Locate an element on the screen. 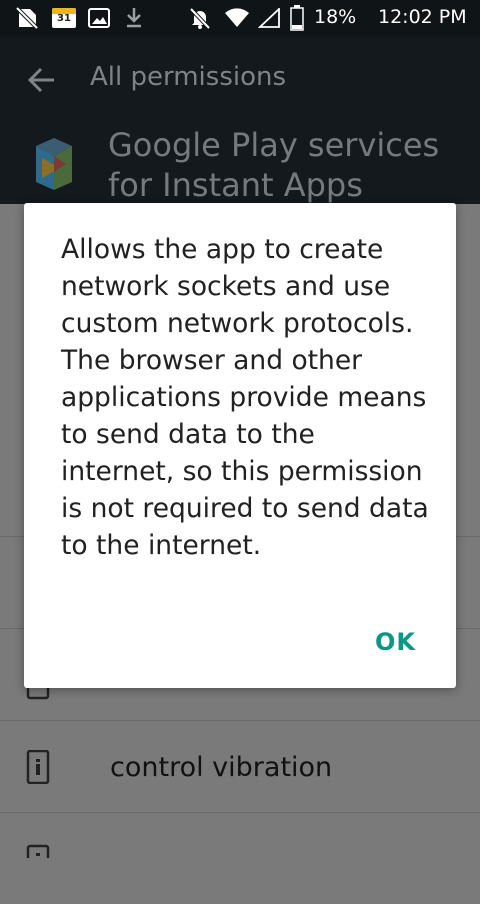  arrow-back-icon is located at coordinates (42, 80).